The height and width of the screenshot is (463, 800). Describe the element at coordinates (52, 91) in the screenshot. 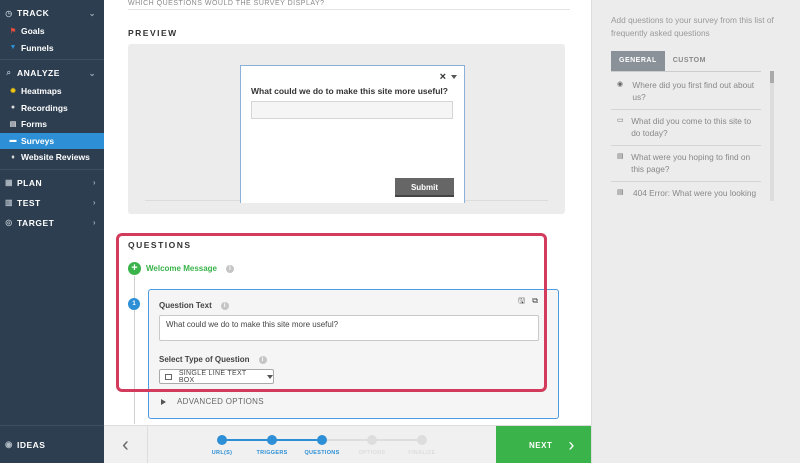

I see `sidebar-item-heatmaps: ✹ Heatmaps` at that location.